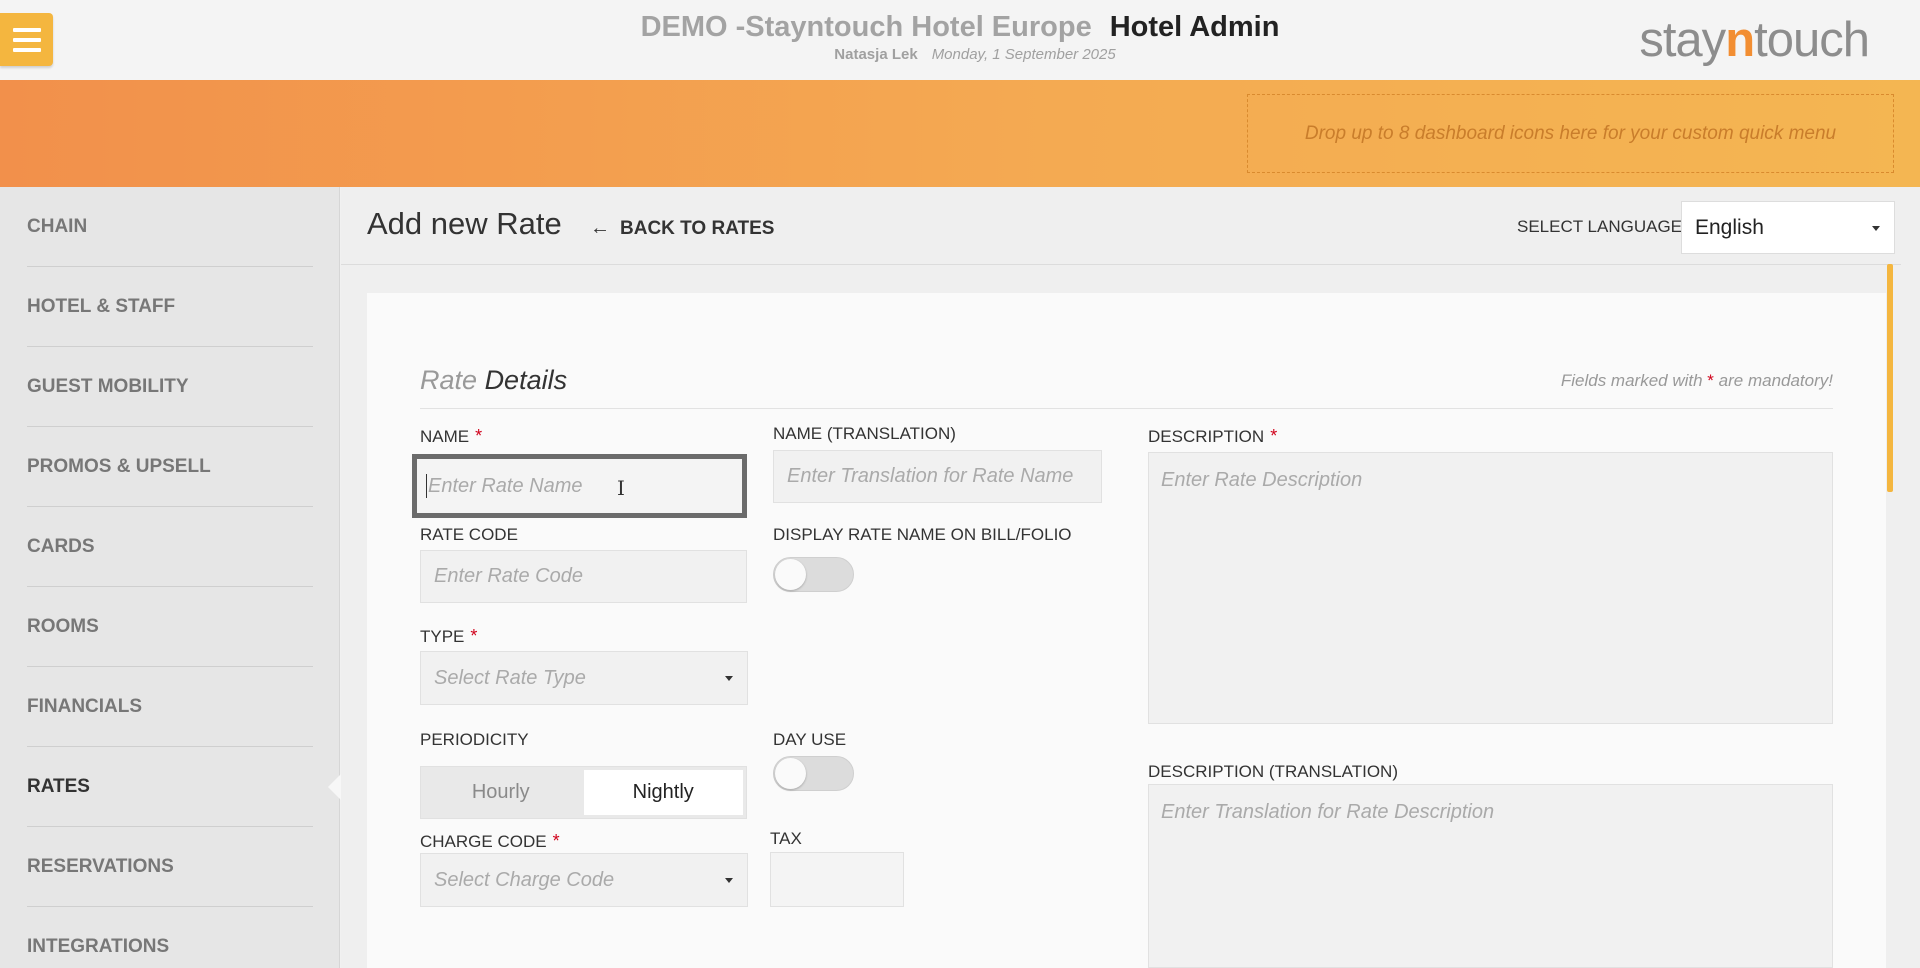  I want to click on language-select: English, so click(1788, 227).